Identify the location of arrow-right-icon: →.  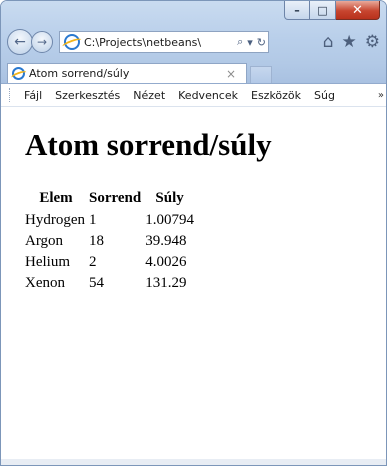
(42, 42).